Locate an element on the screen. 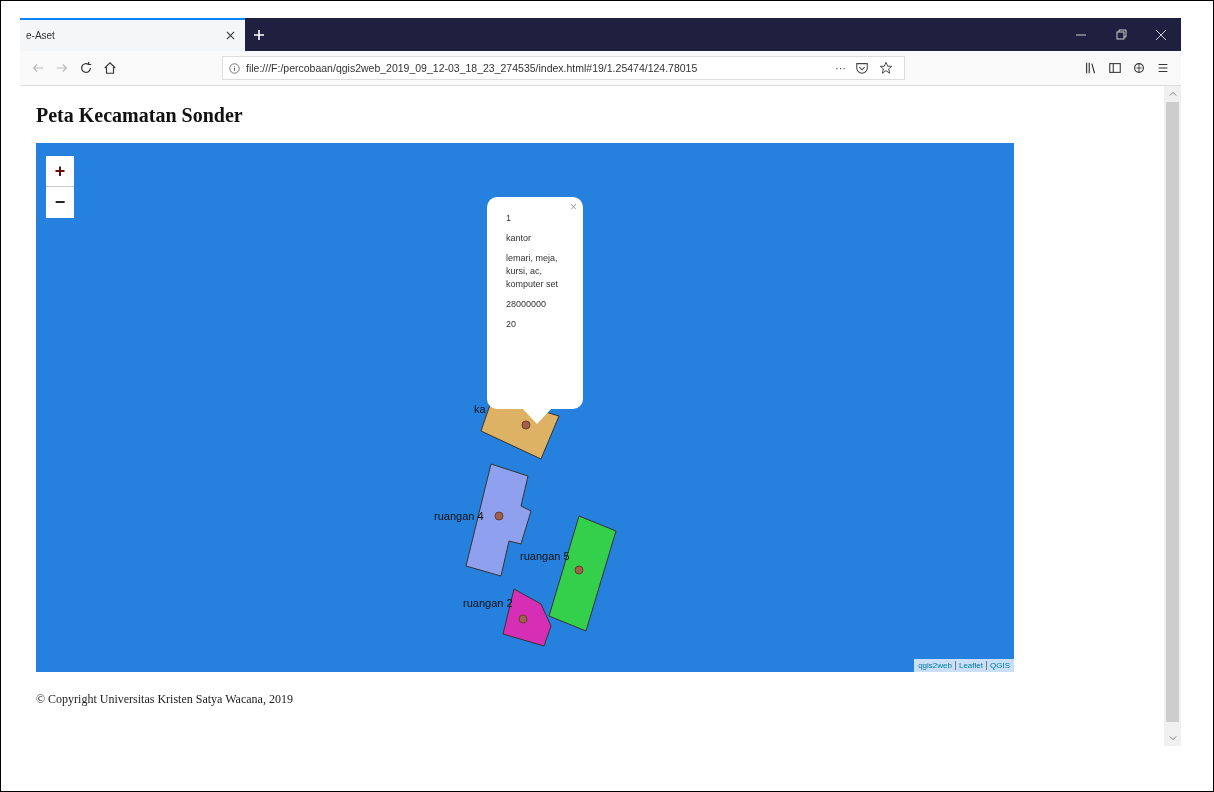  popup-tip is located at coordinates (537, 416).